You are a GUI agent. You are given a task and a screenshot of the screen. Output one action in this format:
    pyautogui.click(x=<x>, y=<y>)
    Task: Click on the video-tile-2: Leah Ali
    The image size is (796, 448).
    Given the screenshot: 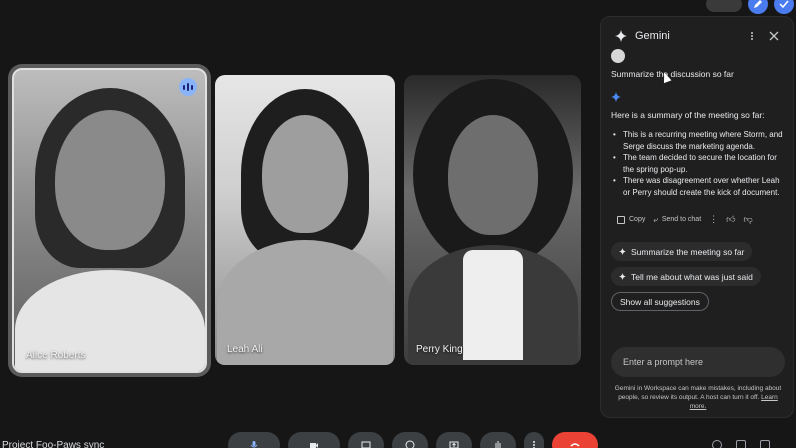 What is the action you would take?
    pyautogui.click(x=305, y=220)
    